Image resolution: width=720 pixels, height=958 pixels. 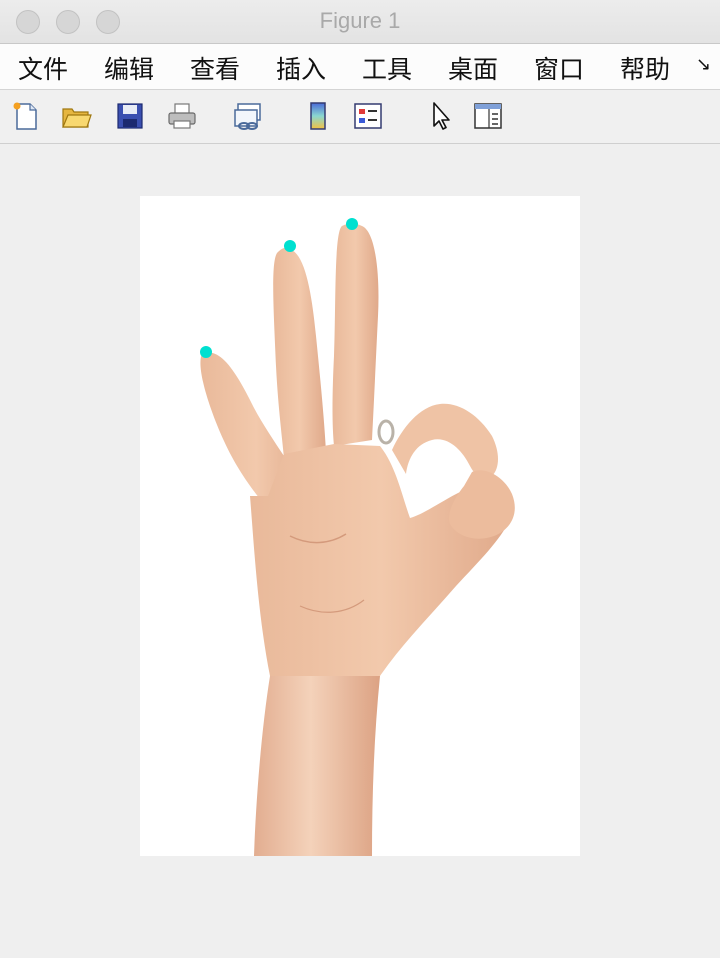 I want to click on new-figure-icon, so click(x=26, y=116).